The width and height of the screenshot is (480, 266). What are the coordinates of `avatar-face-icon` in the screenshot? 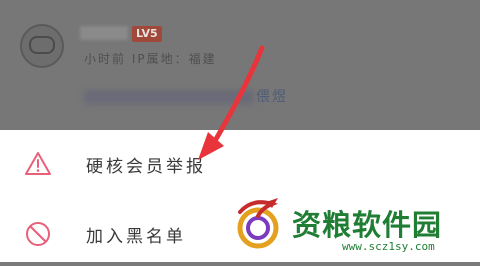 It's located at (42, 45).